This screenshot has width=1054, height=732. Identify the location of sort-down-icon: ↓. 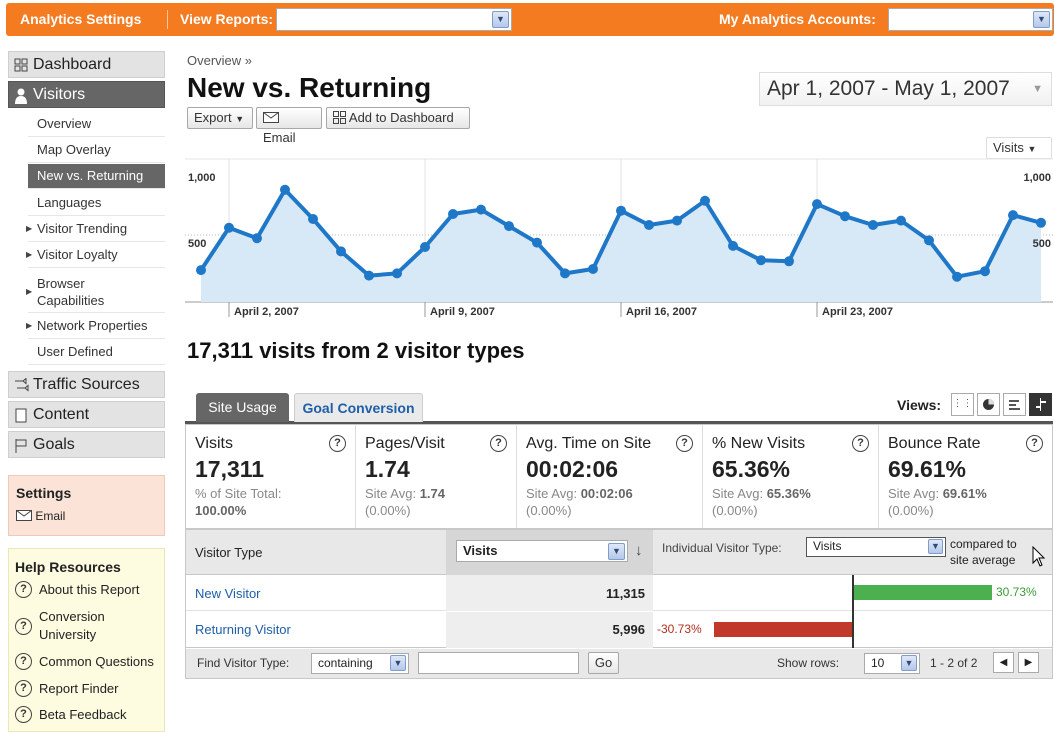
(639, 550).